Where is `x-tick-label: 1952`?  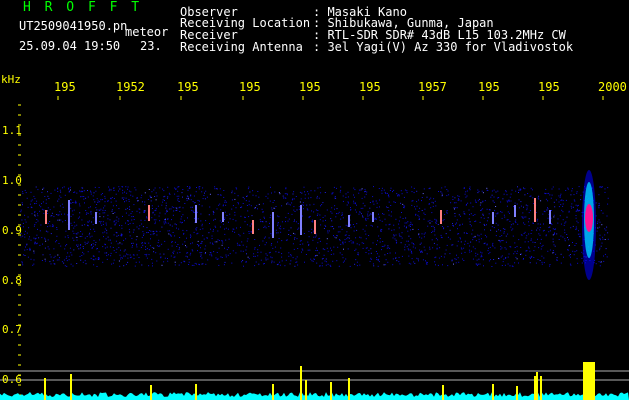 x-tick-label: 1952 is located at coordinates (130, 87).